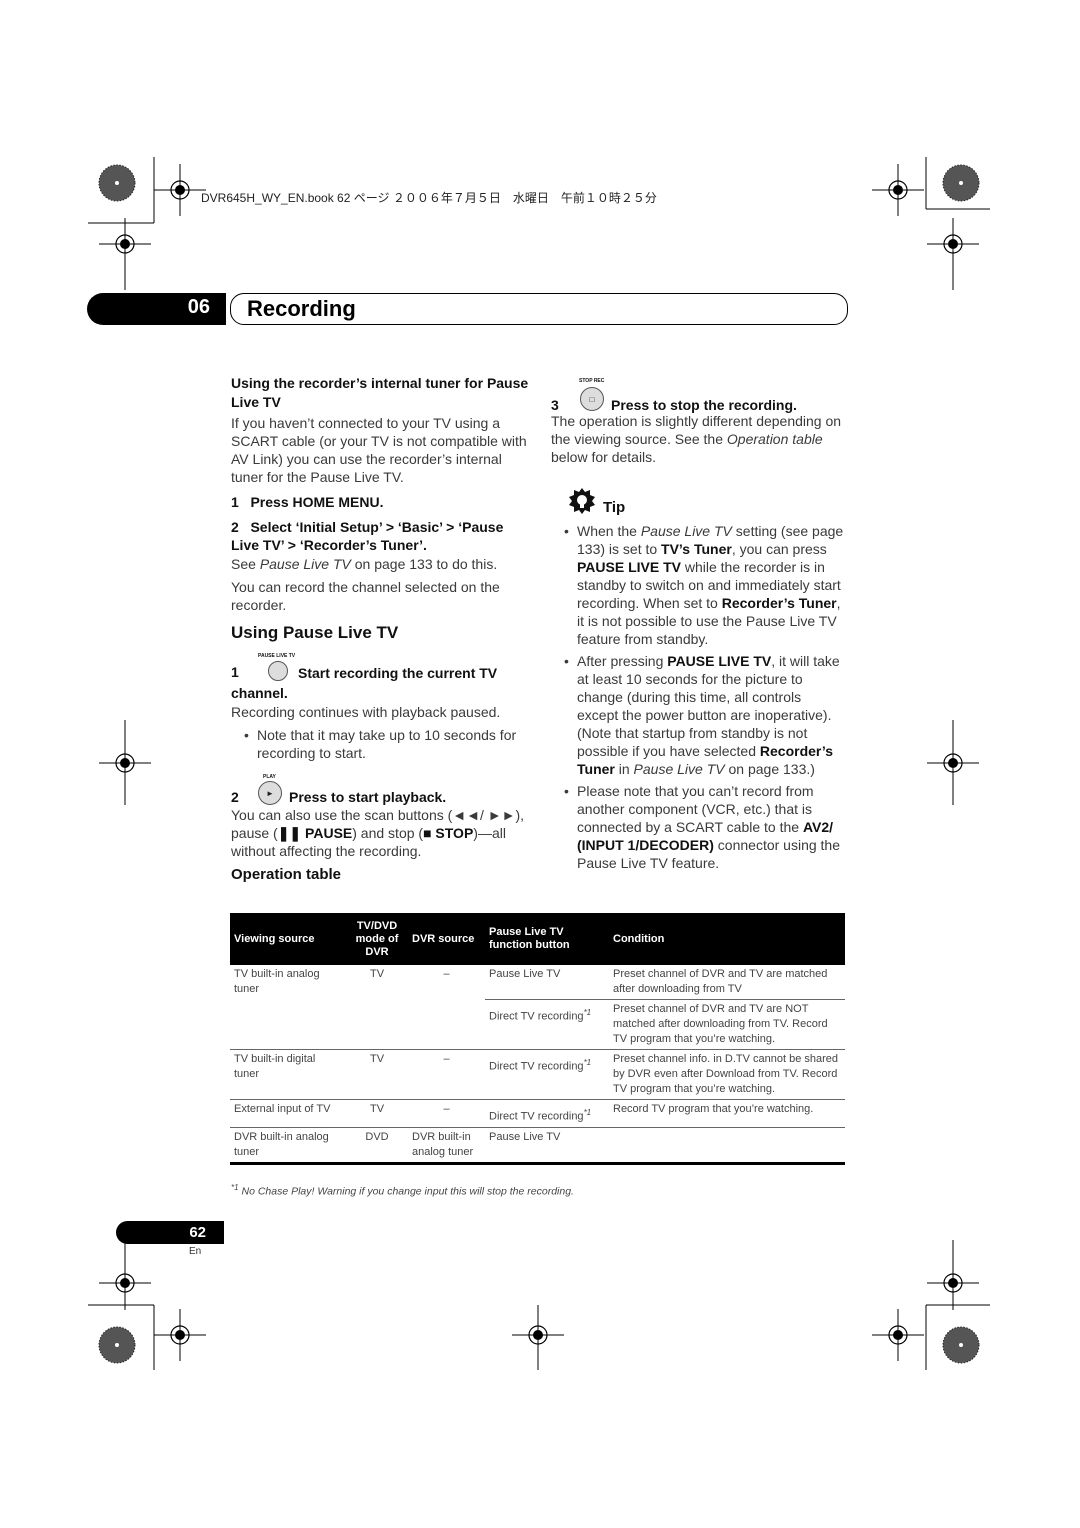 The image size is (1080, 1528). I want to click on chapter-number-tab: 06, so click(156, 309).